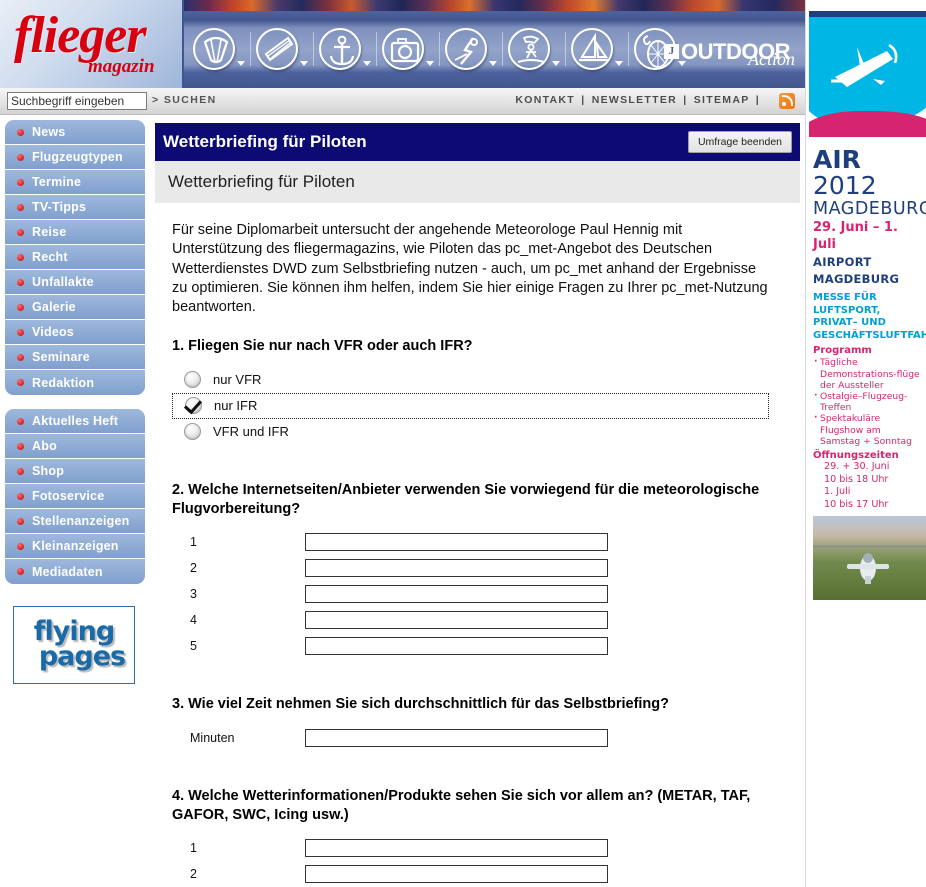 The width and height of the screenshot is (926, 887). Describe the element at coordinates (408, 49) in the screenshot. I see `icon-nav-item-camera` at that location.